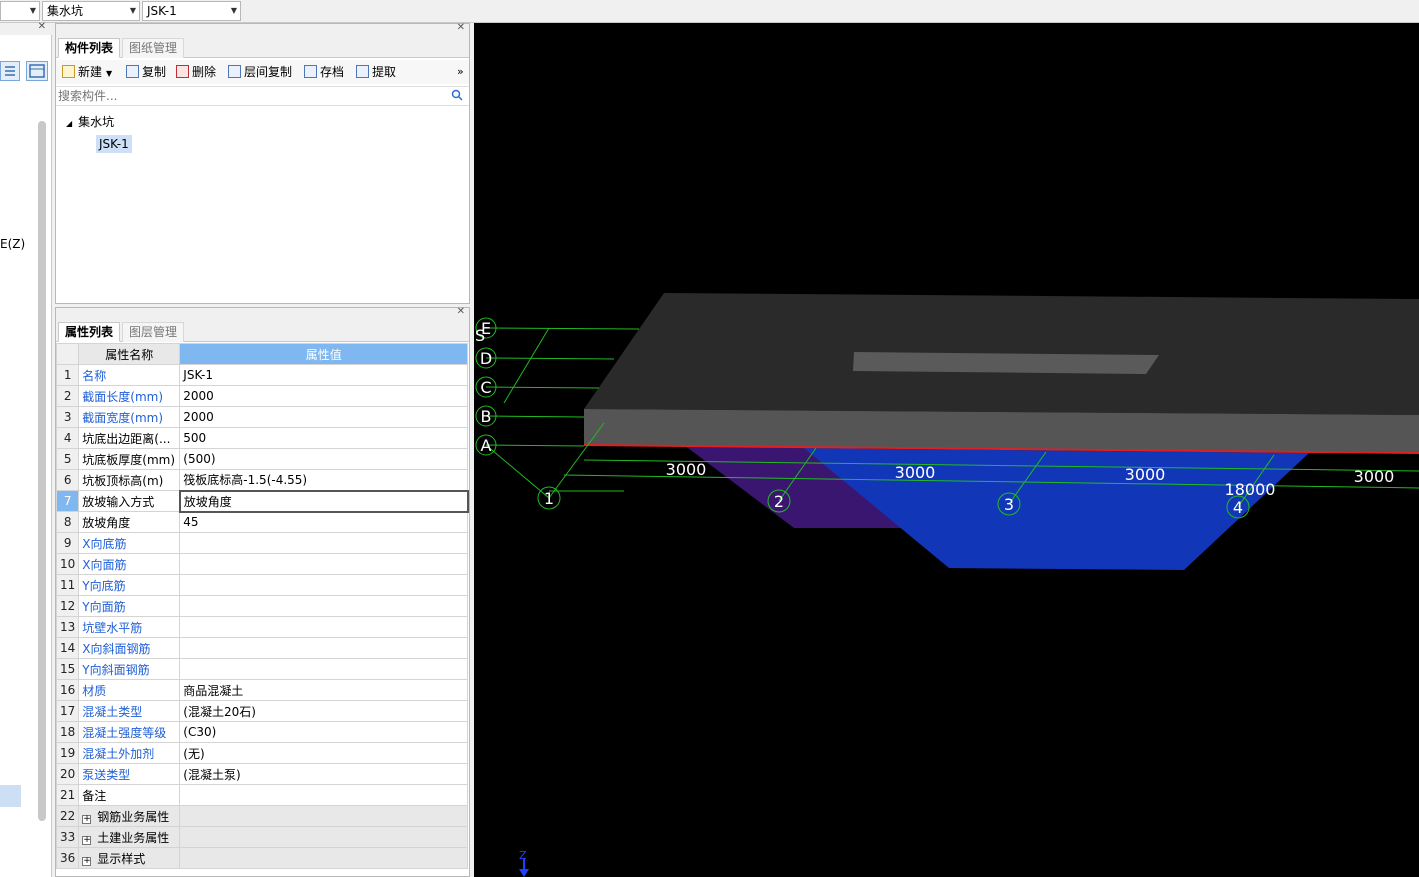 This screenshot has height=877, width=1419. Describe the element at coordinates (246, 96) in the screenshot. I see `search-input` at that location.